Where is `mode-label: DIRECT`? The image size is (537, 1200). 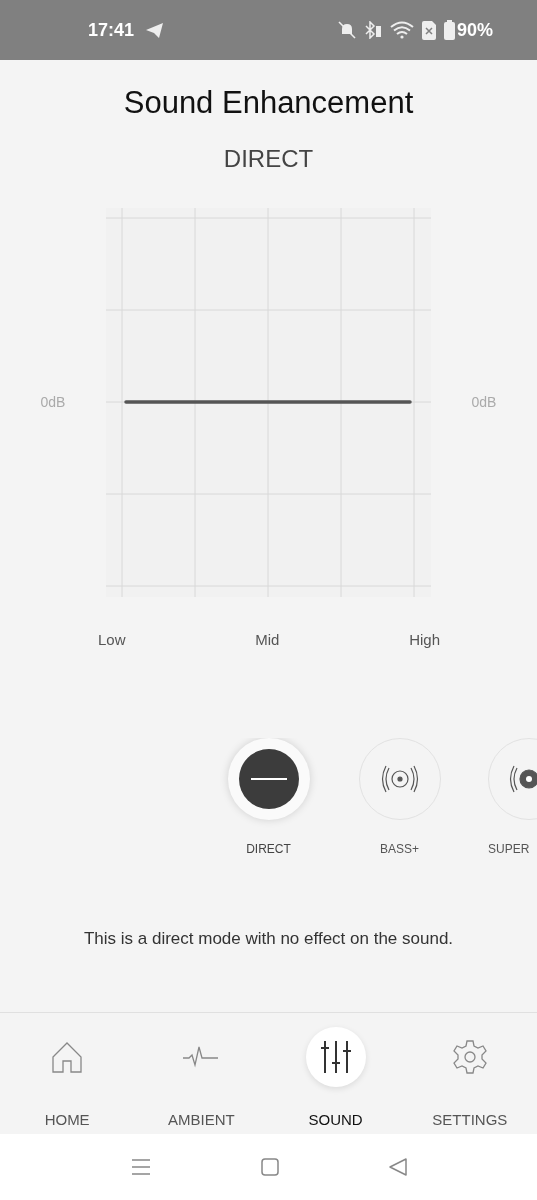
mode-label: DIRECT is located at coordinates (268, 849).